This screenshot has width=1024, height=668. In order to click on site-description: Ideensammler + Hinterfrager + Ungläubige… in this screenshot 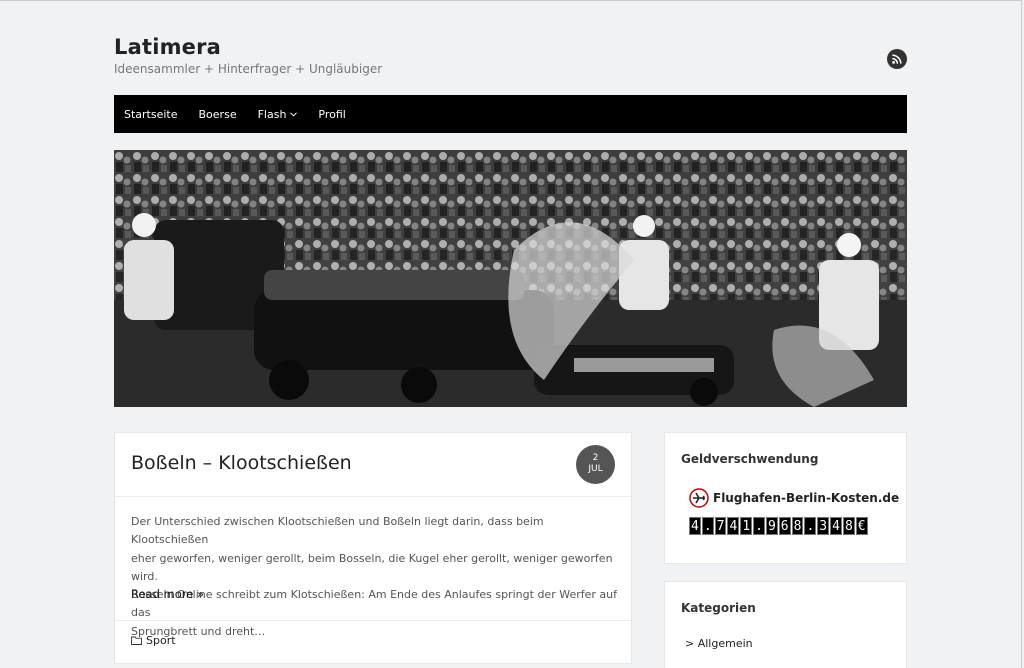, I will do `click(248, 69)`.